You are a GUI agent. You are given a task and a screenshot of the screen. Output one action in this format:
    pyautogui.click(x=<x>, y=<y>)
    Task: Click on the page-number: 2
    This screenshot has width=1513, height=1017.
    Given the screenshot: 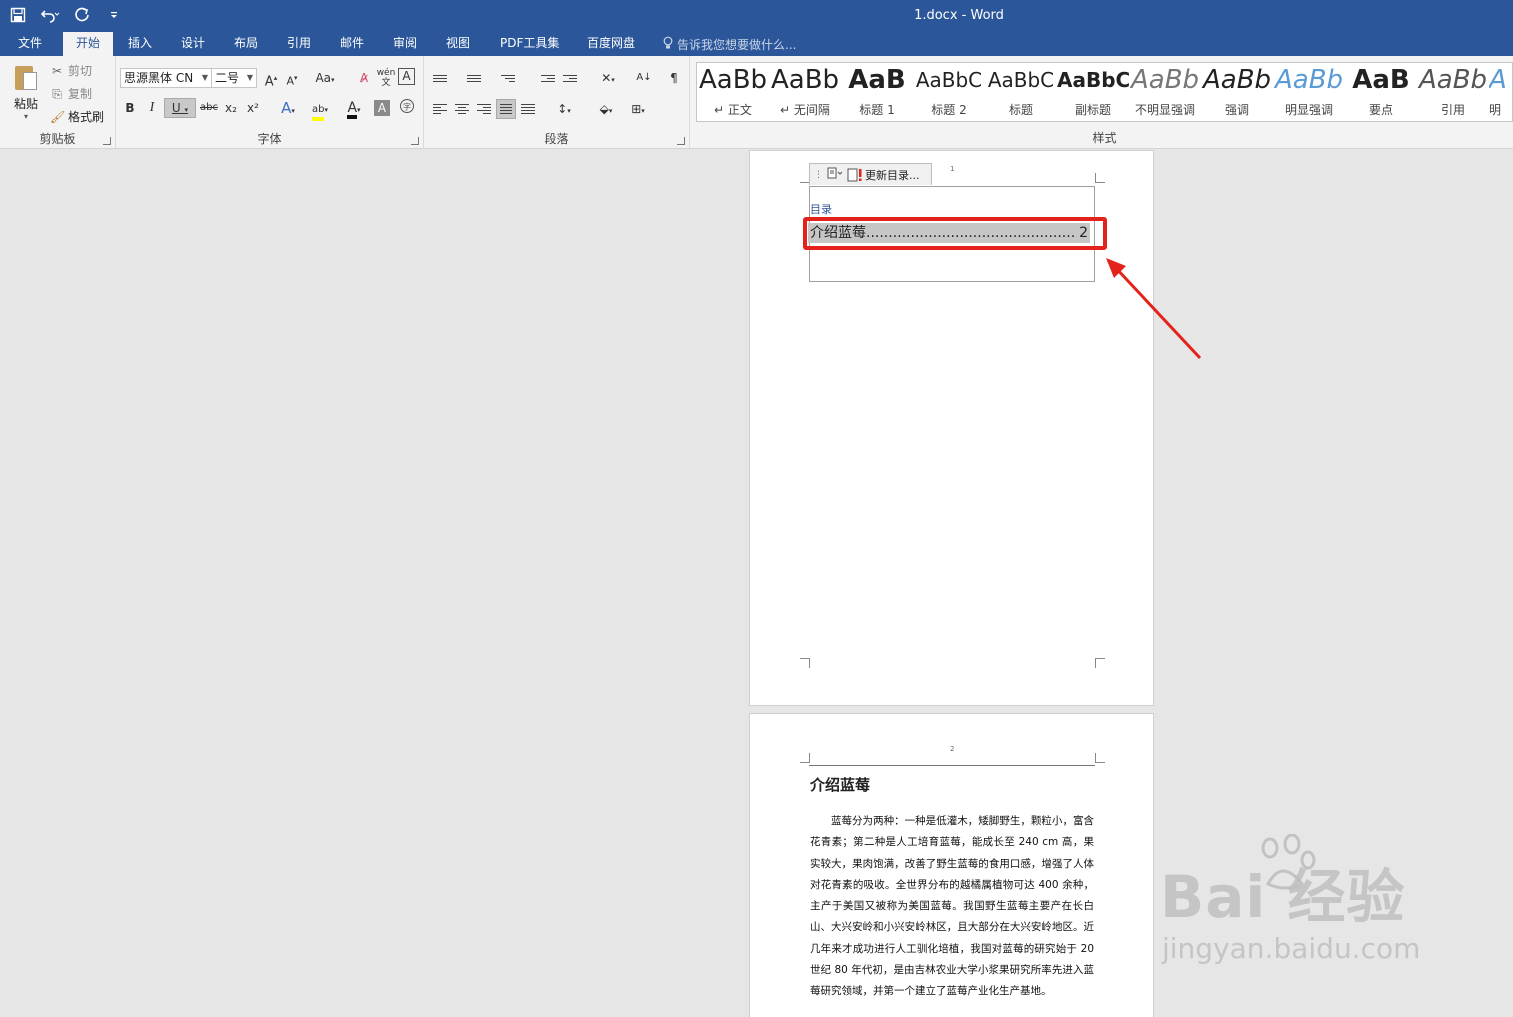 What is the action you would take?
    pyautogui.click(x=952, y=749)
    